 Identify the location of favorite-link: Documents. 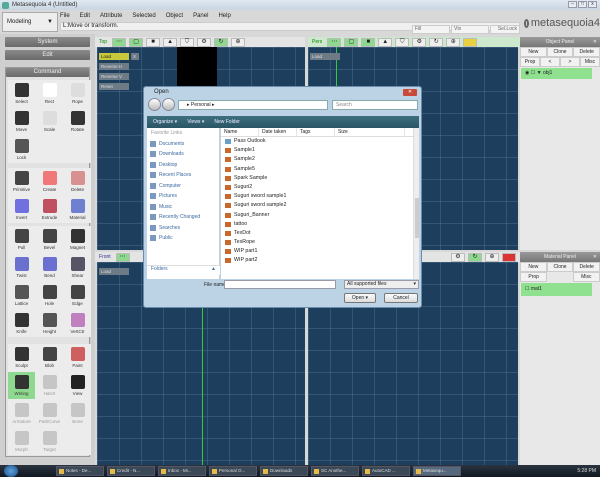
(183, 144).